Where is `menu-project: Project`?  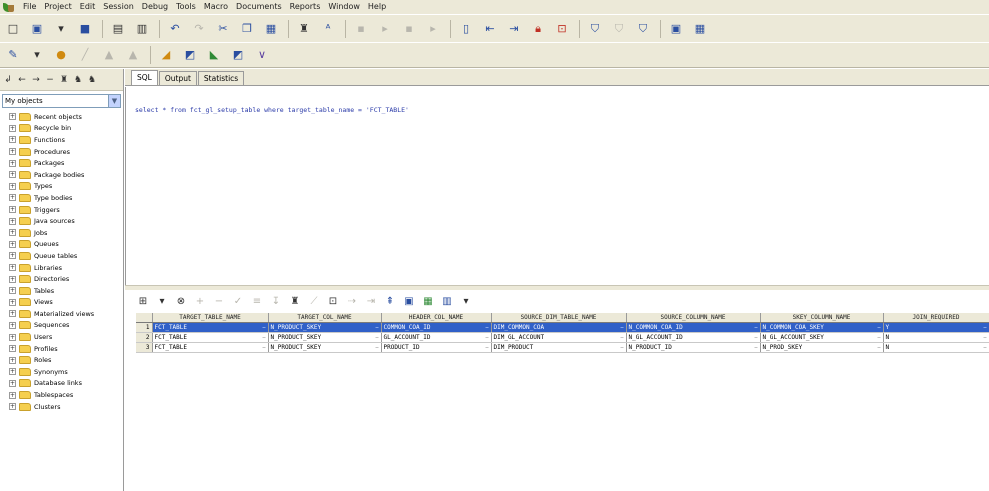 menu-project: Project is located at coordinates (57, 7).